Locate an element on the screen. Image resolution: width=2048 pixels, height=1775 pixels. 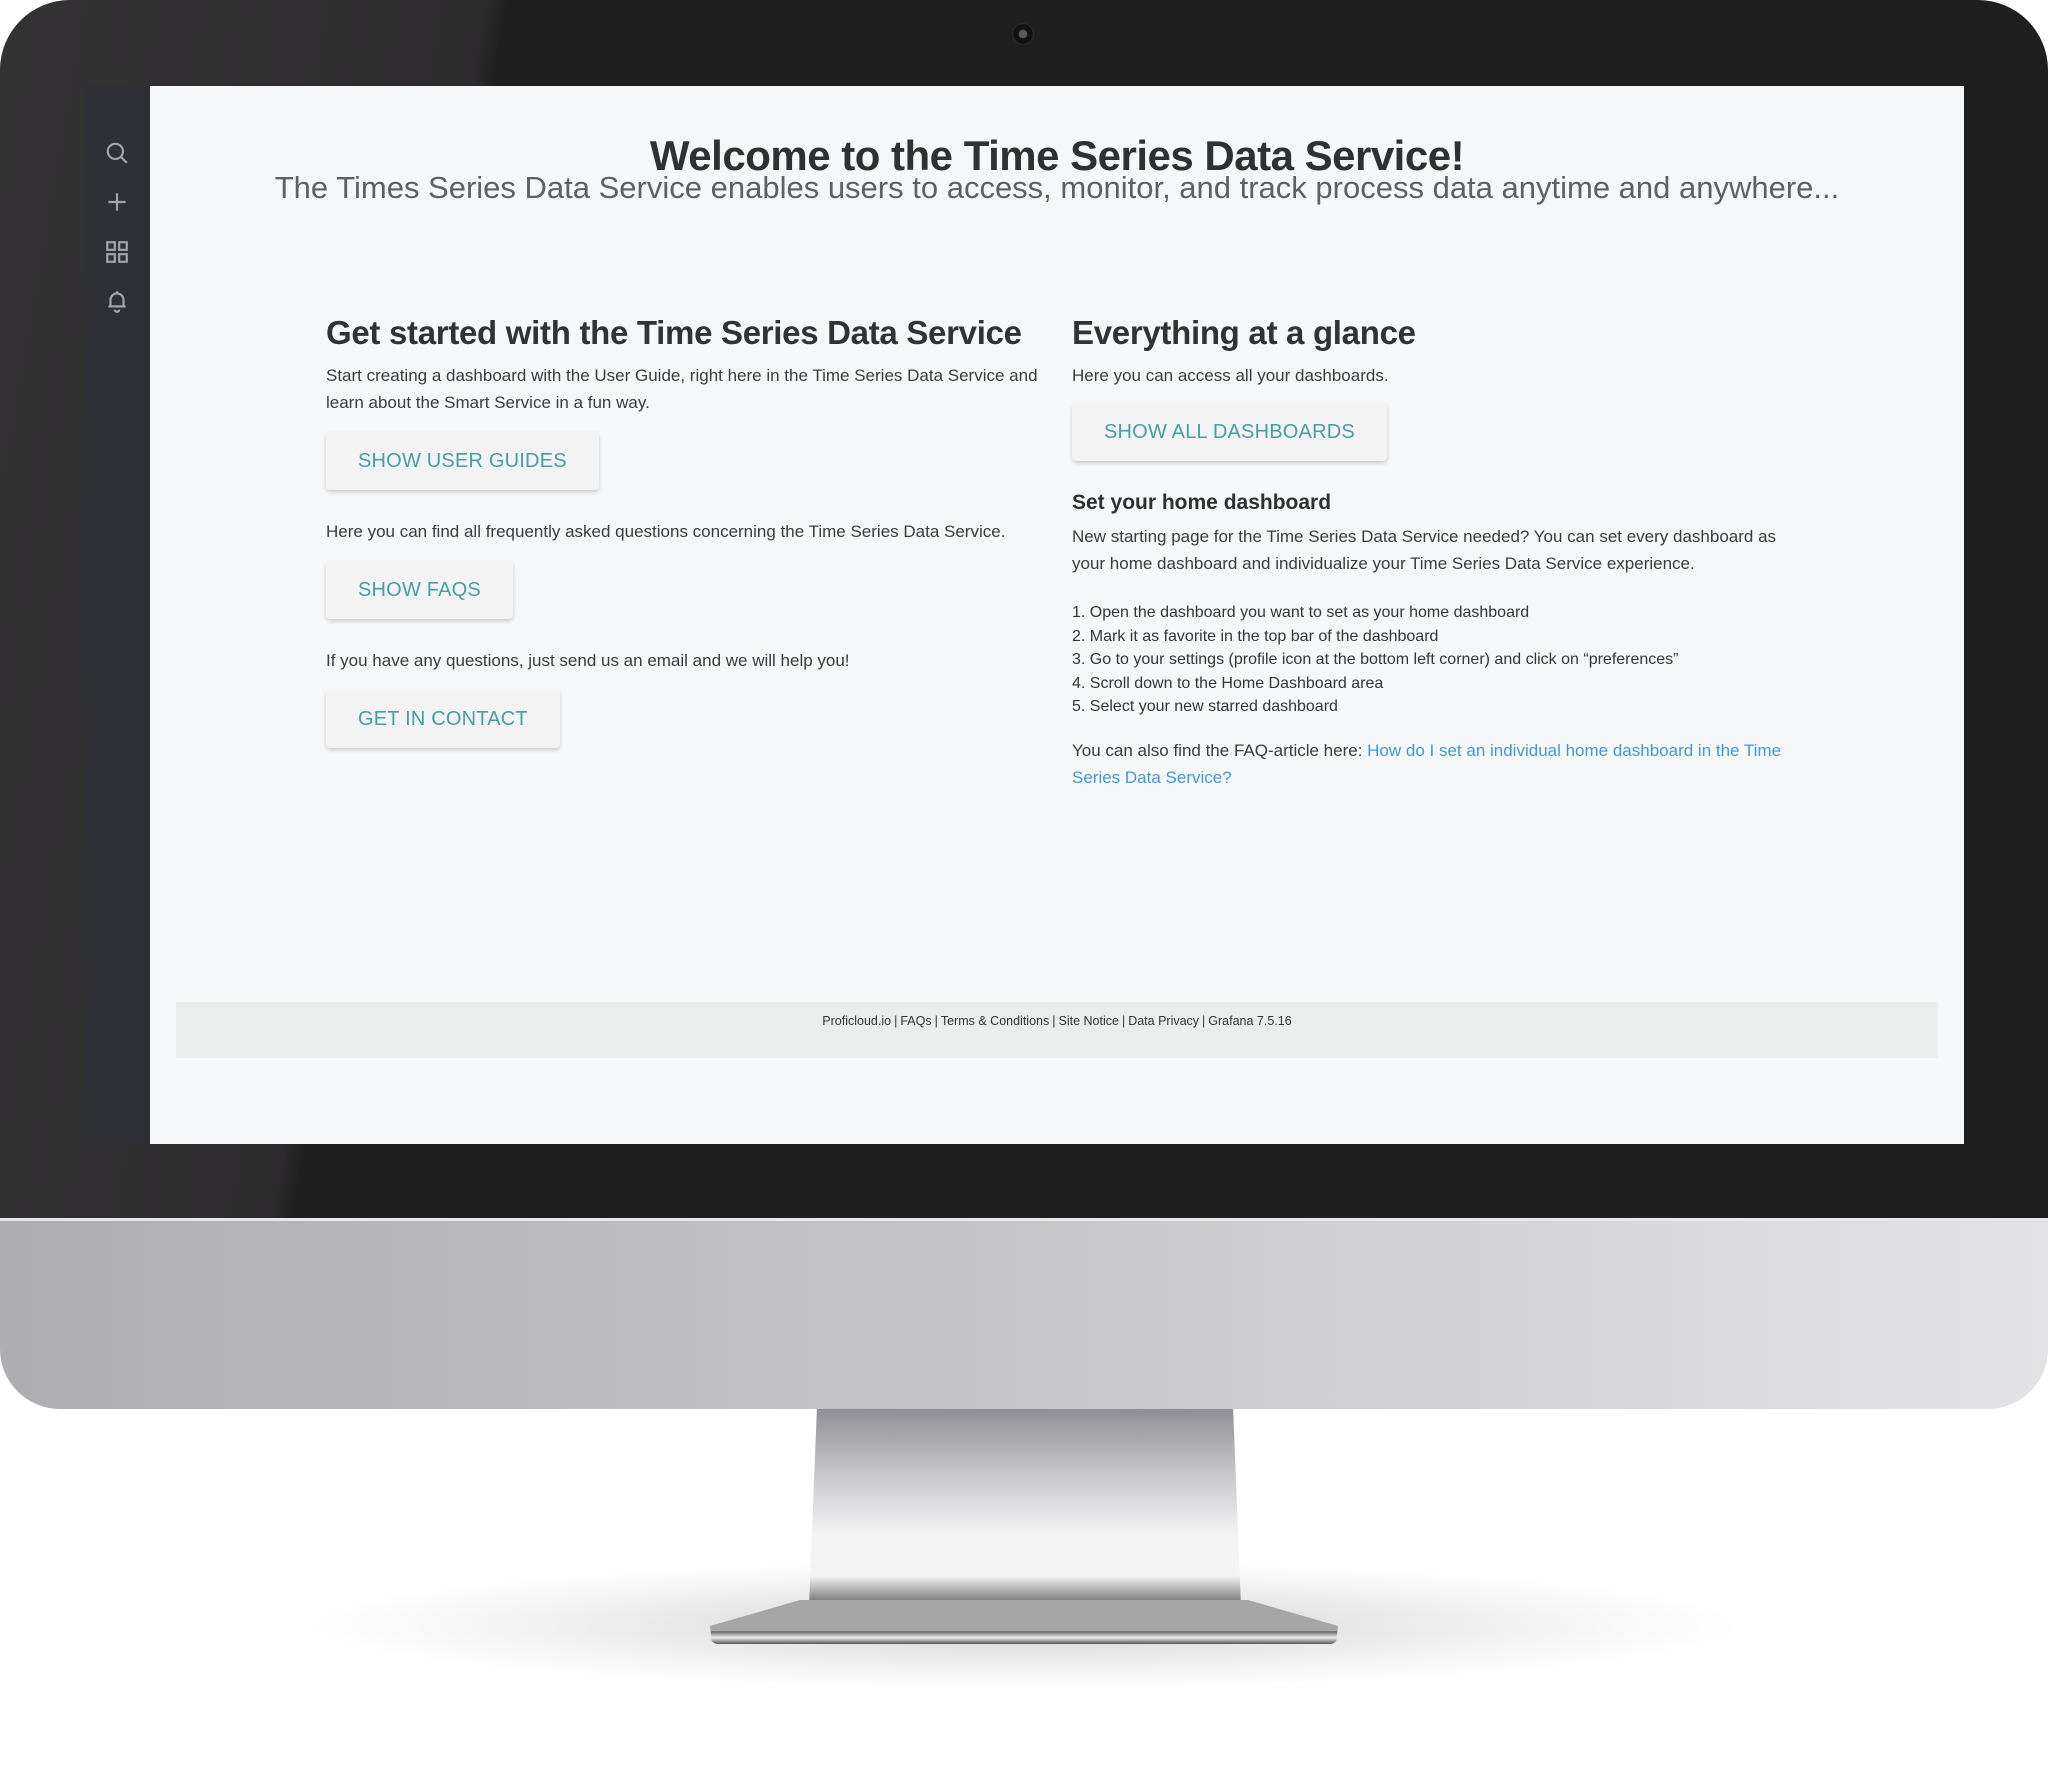
footer-grafana-version: Grafana 7.5.16 is located at coordinates (1250, 1021).